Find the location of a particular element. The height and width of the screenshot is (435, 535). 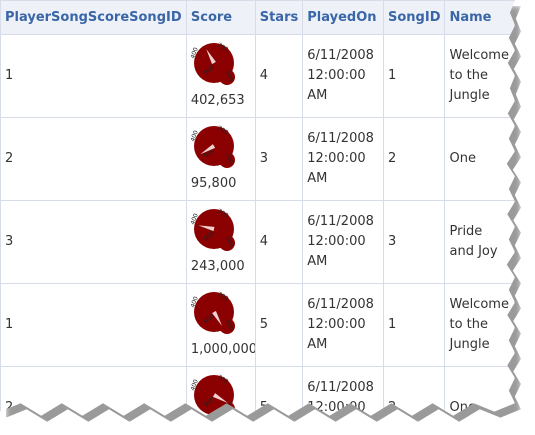

cell-song-id: 3 is located at coordinates (414, 242).